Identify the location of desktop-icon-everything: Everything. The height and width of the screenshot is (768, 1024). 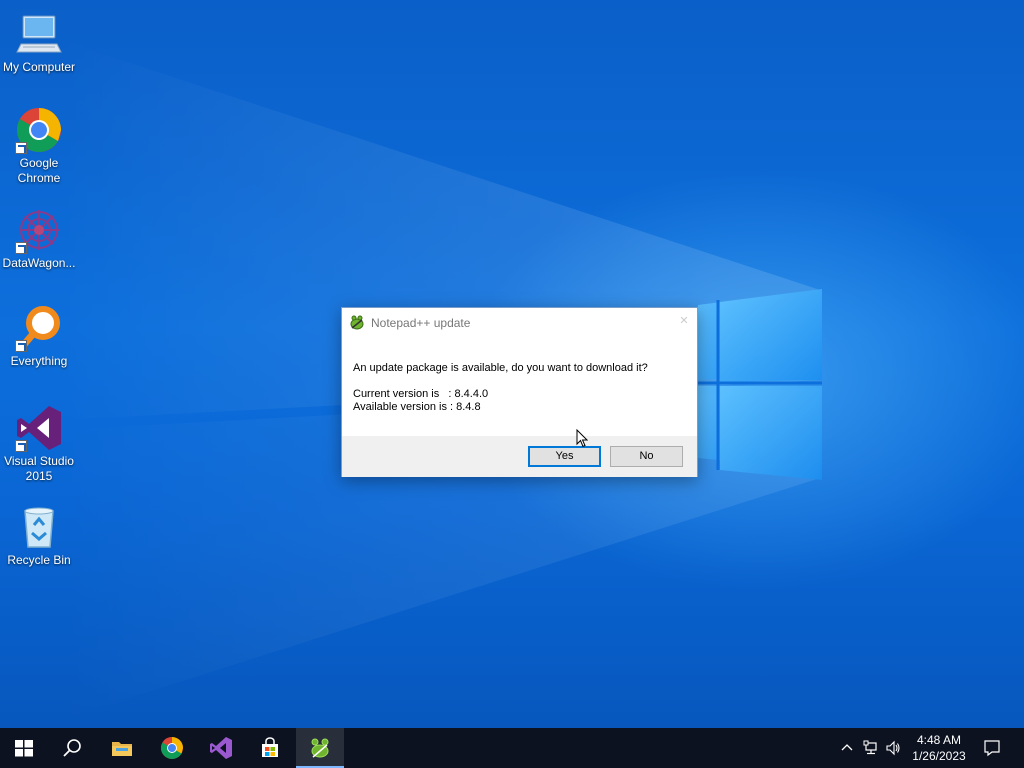
(39, 336).